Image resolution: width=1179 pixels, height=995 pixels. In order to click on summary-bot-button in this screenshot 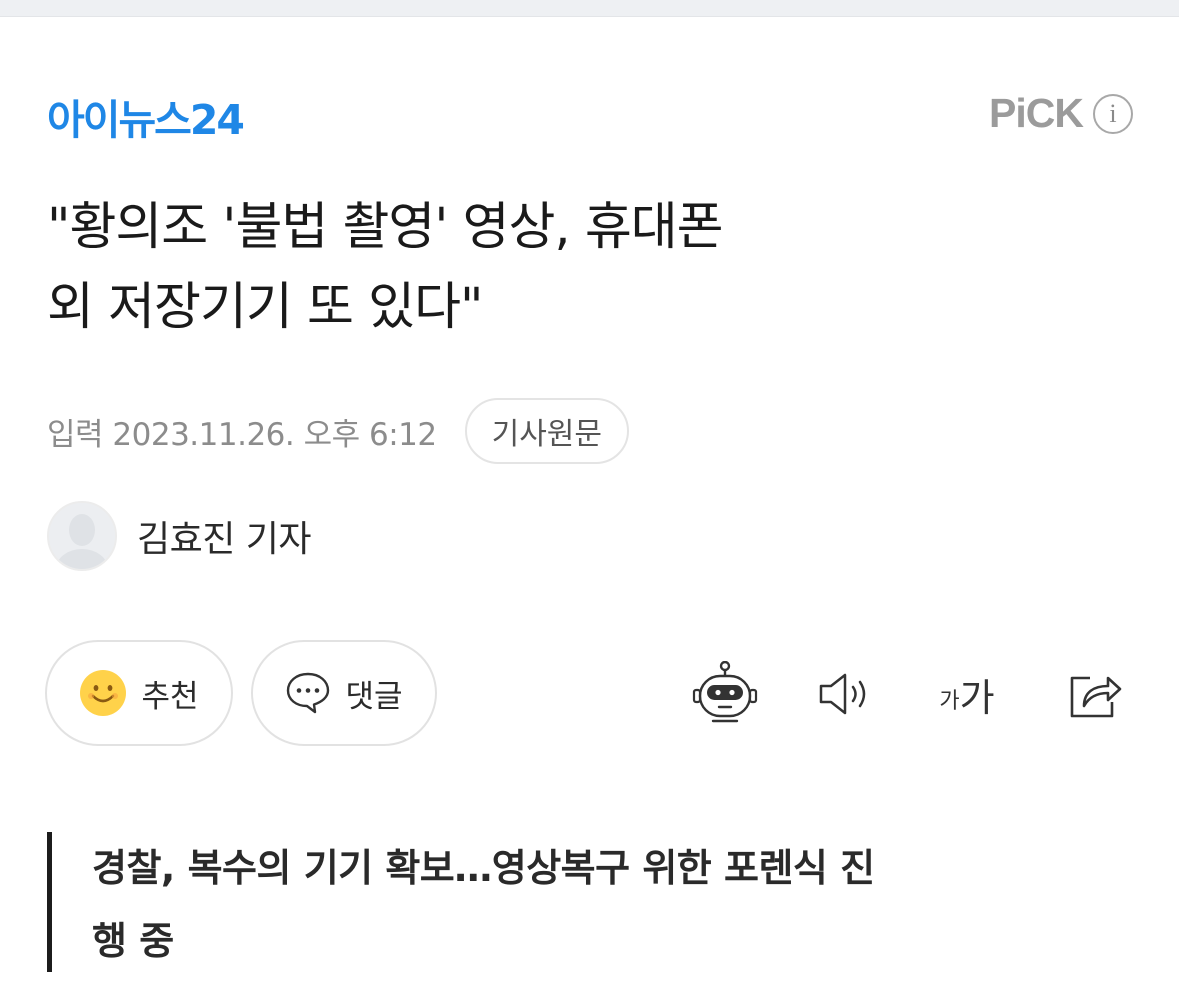, I will do `click(725, 694)`.